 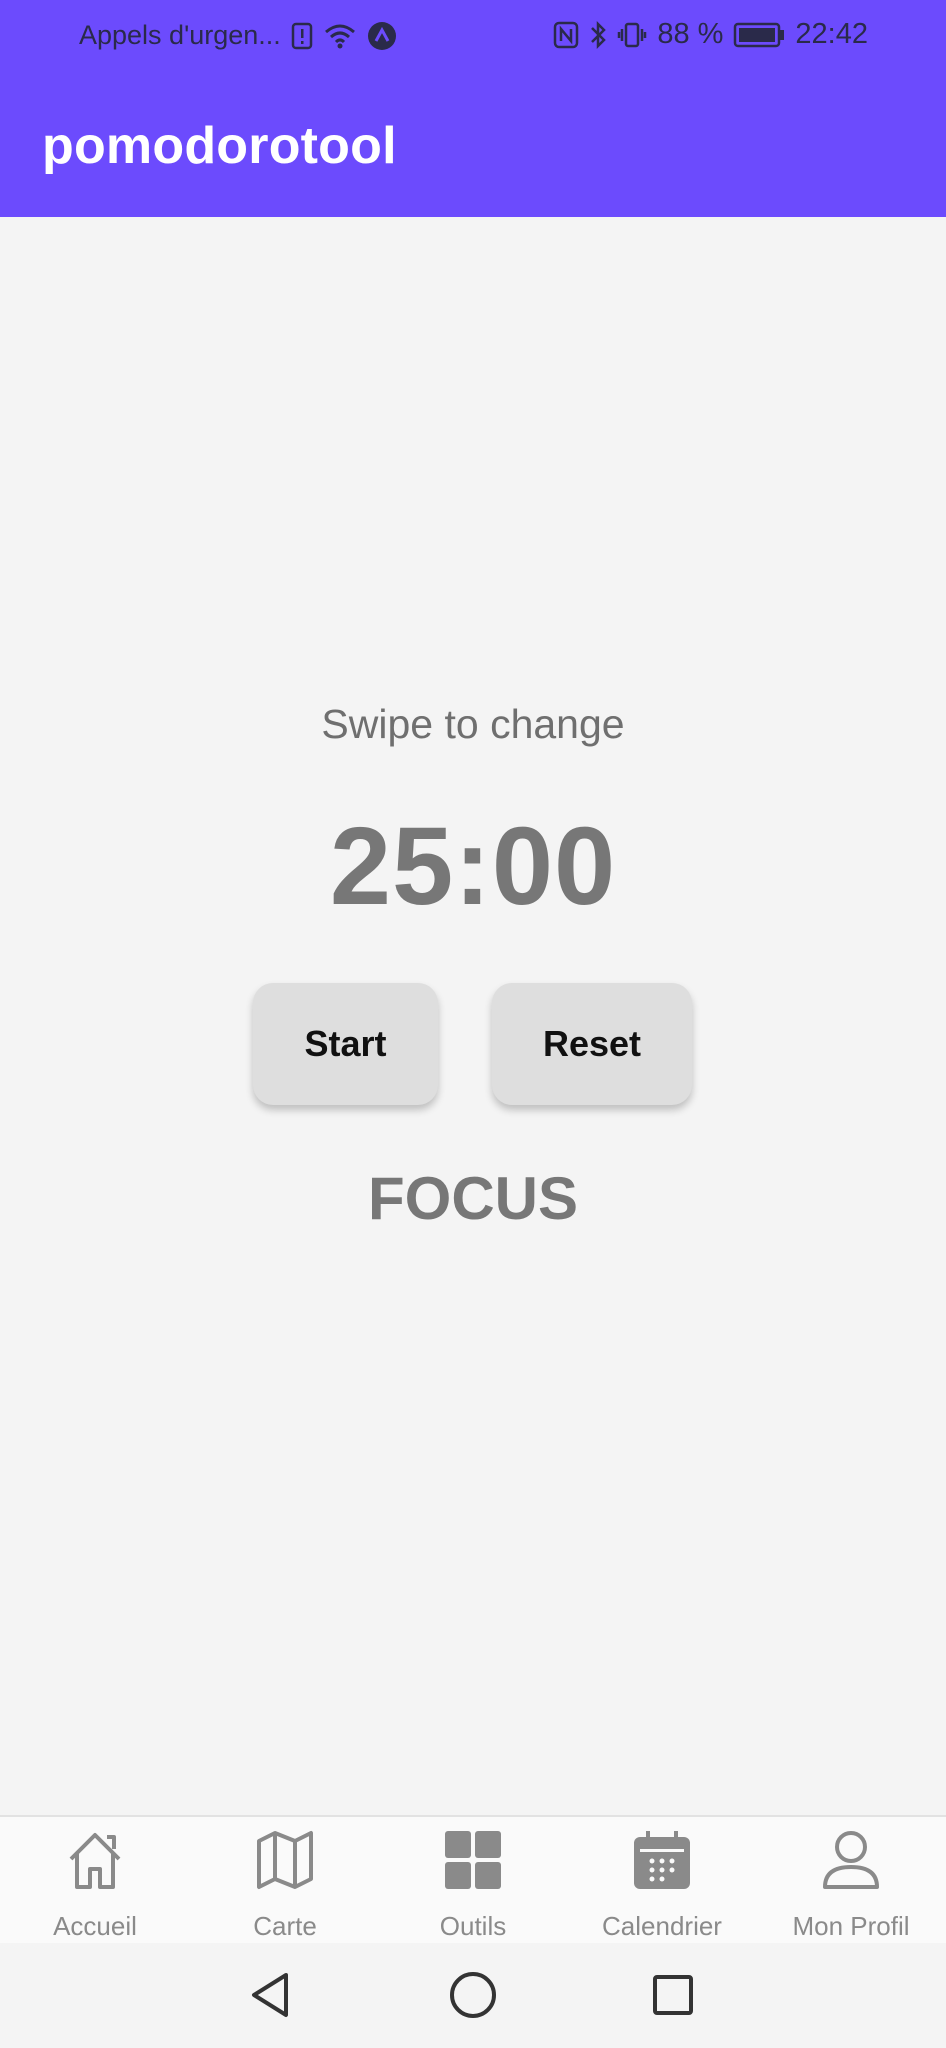 What do you see at coordinates (851, 1926) in the screenshot?
I see `nav-label-mon-profil: Mon Profil` at bounding box center [851, 1926].